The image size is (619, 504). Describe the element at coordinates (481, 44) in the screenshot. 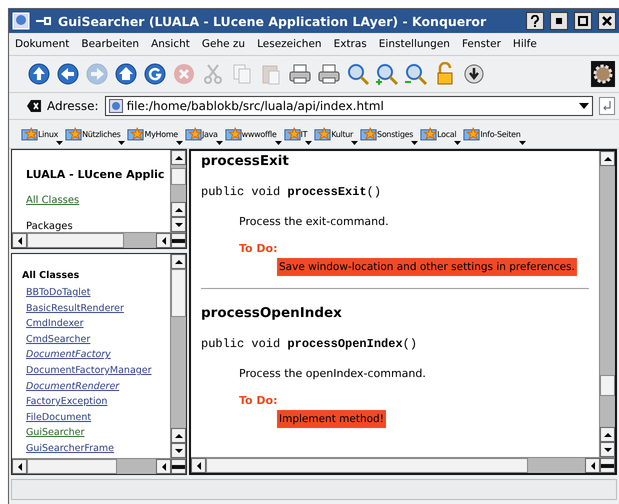

I see `menu-item: Fenster` at that location.